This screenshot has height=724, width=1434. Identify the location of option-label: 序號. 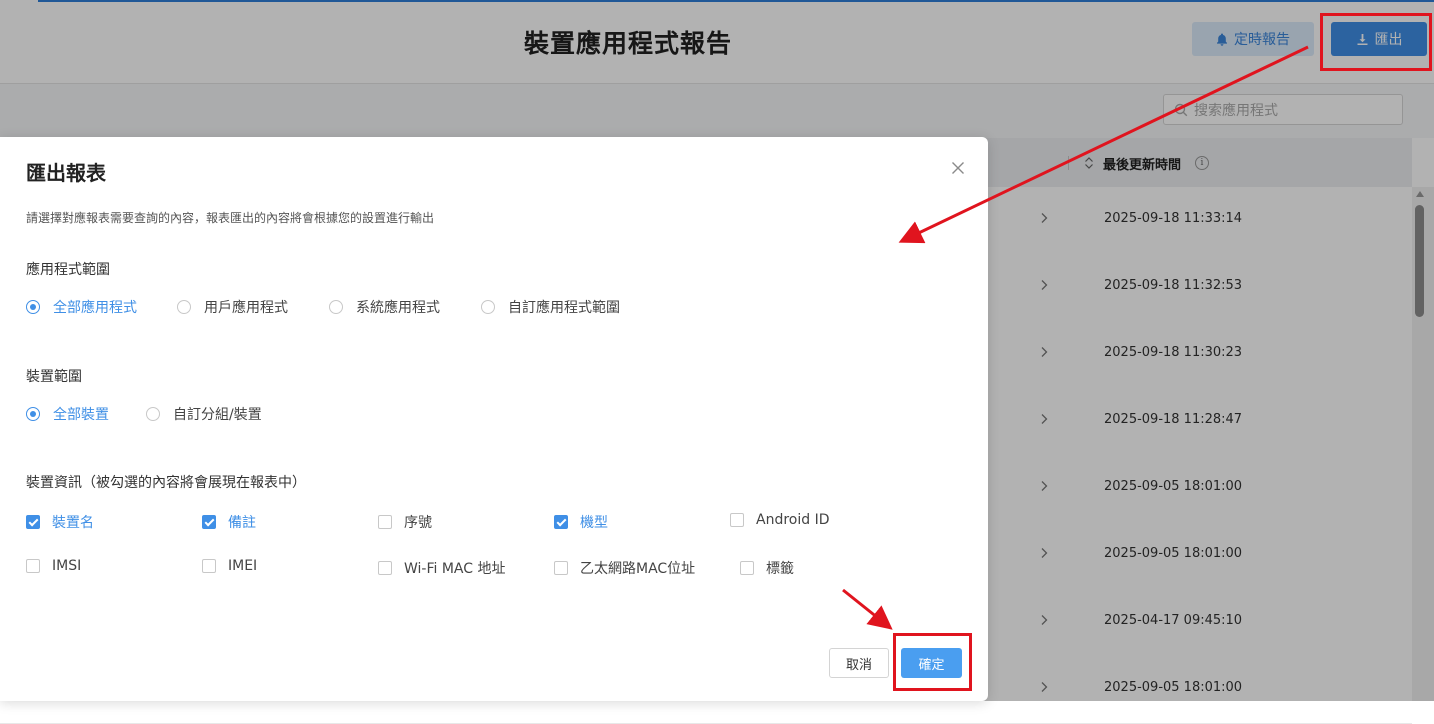
(418, 523).